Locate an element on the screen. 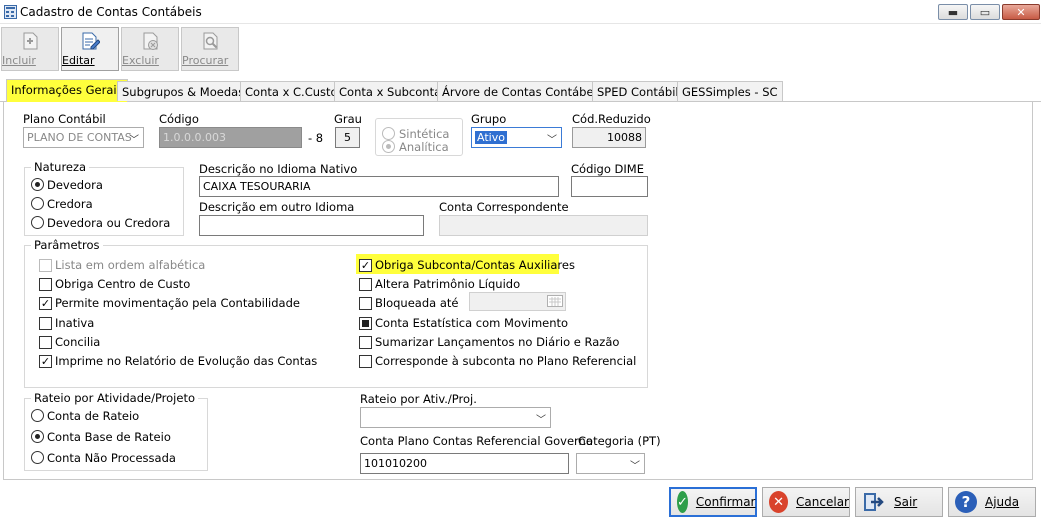  maximize-icon: ▭ is located at coordinates (985, 12).